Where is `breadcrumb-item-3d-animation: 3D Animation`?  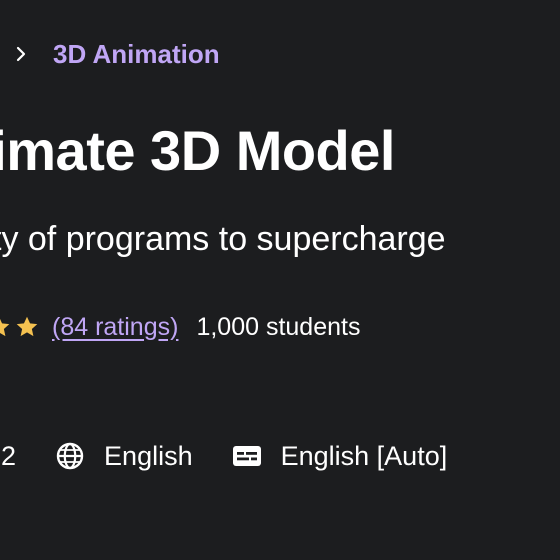
breadcrumb-item-3d-animation: 3D Animation is located at coordinates (136, 54).